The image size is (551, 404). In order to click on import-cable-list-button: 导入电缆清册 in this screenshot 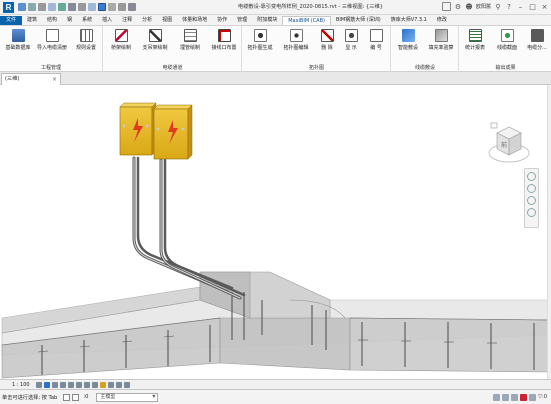, I will do `click(52, 40)`.